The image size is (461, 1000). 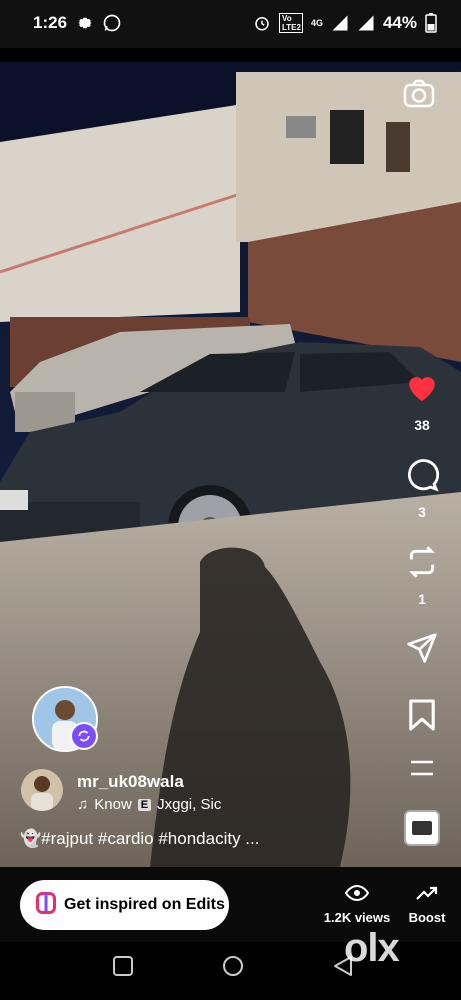 I want to click on explicit-badge: E, so click(x=144, y=804).